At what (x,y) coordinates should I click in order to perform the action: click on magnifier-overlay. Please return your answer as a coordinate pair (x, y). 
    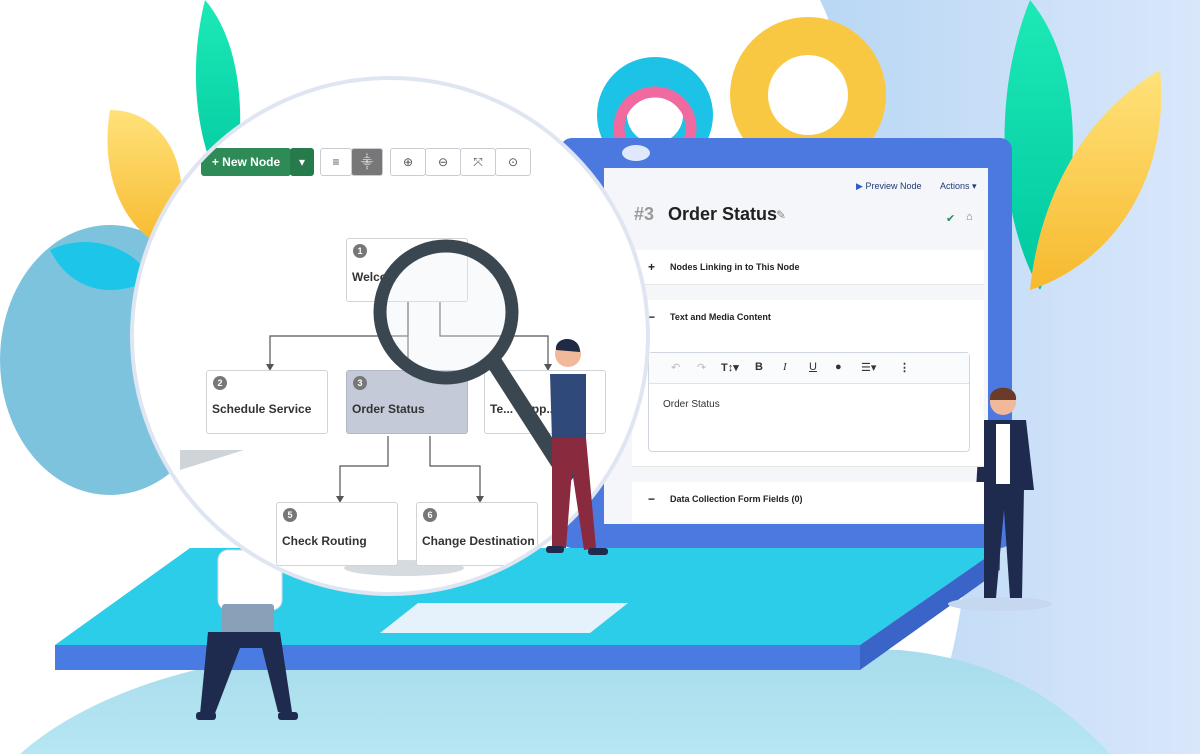
    Looking at the image, I should click on (490, 397).